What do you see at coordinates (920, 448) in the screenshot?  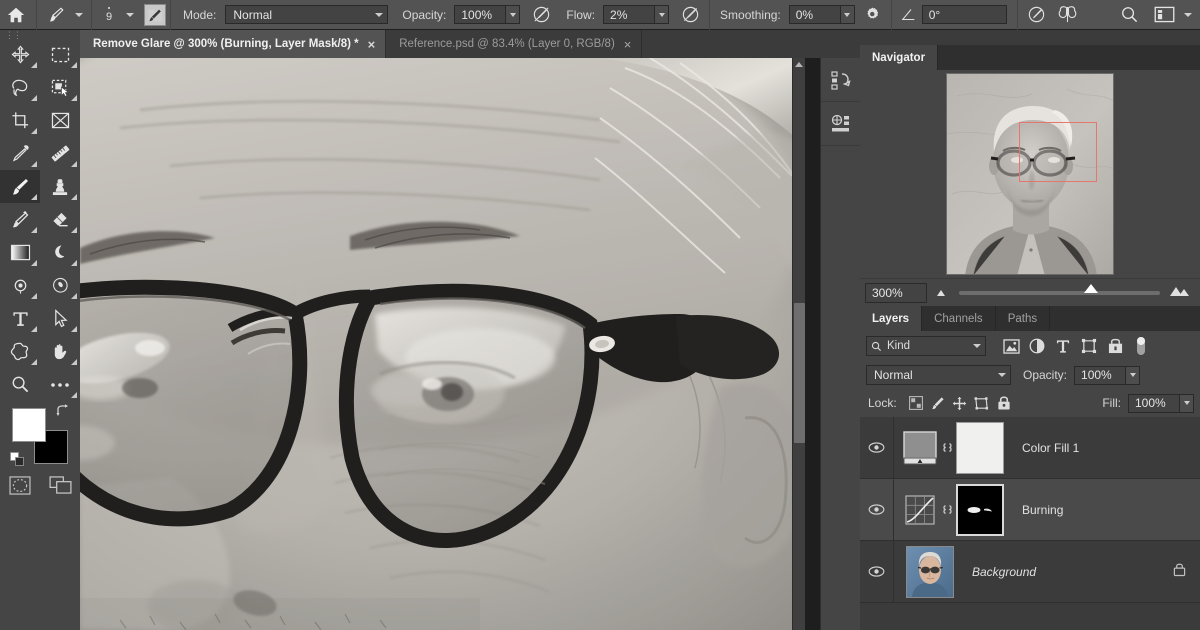 I see `layer-thumbnail-solid-color` at bounding box center [920, 448].